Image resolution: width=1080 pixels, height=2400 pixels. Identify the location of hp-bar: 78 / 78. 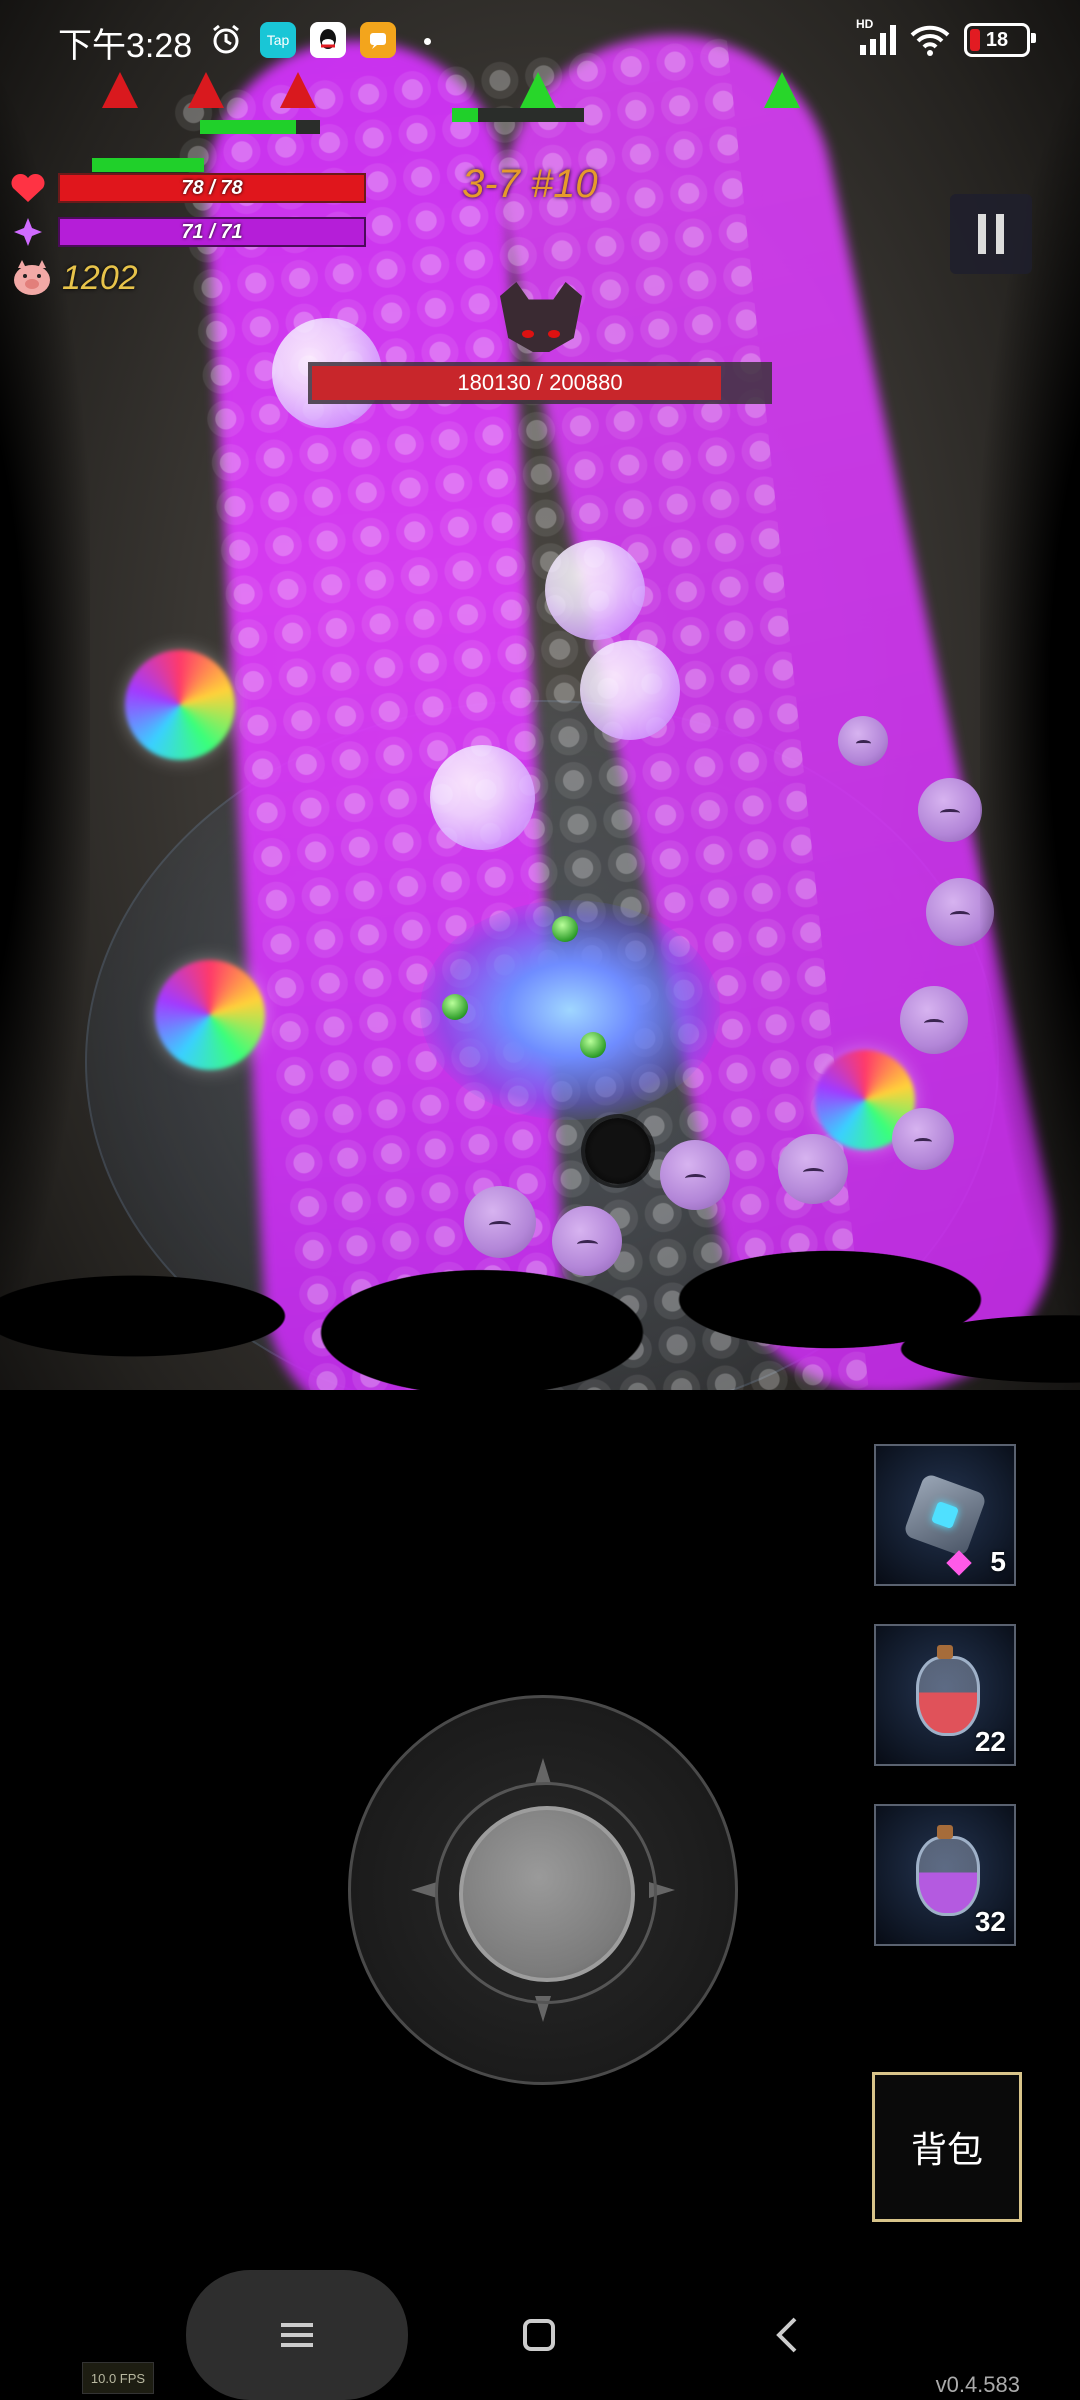
(212, 188).